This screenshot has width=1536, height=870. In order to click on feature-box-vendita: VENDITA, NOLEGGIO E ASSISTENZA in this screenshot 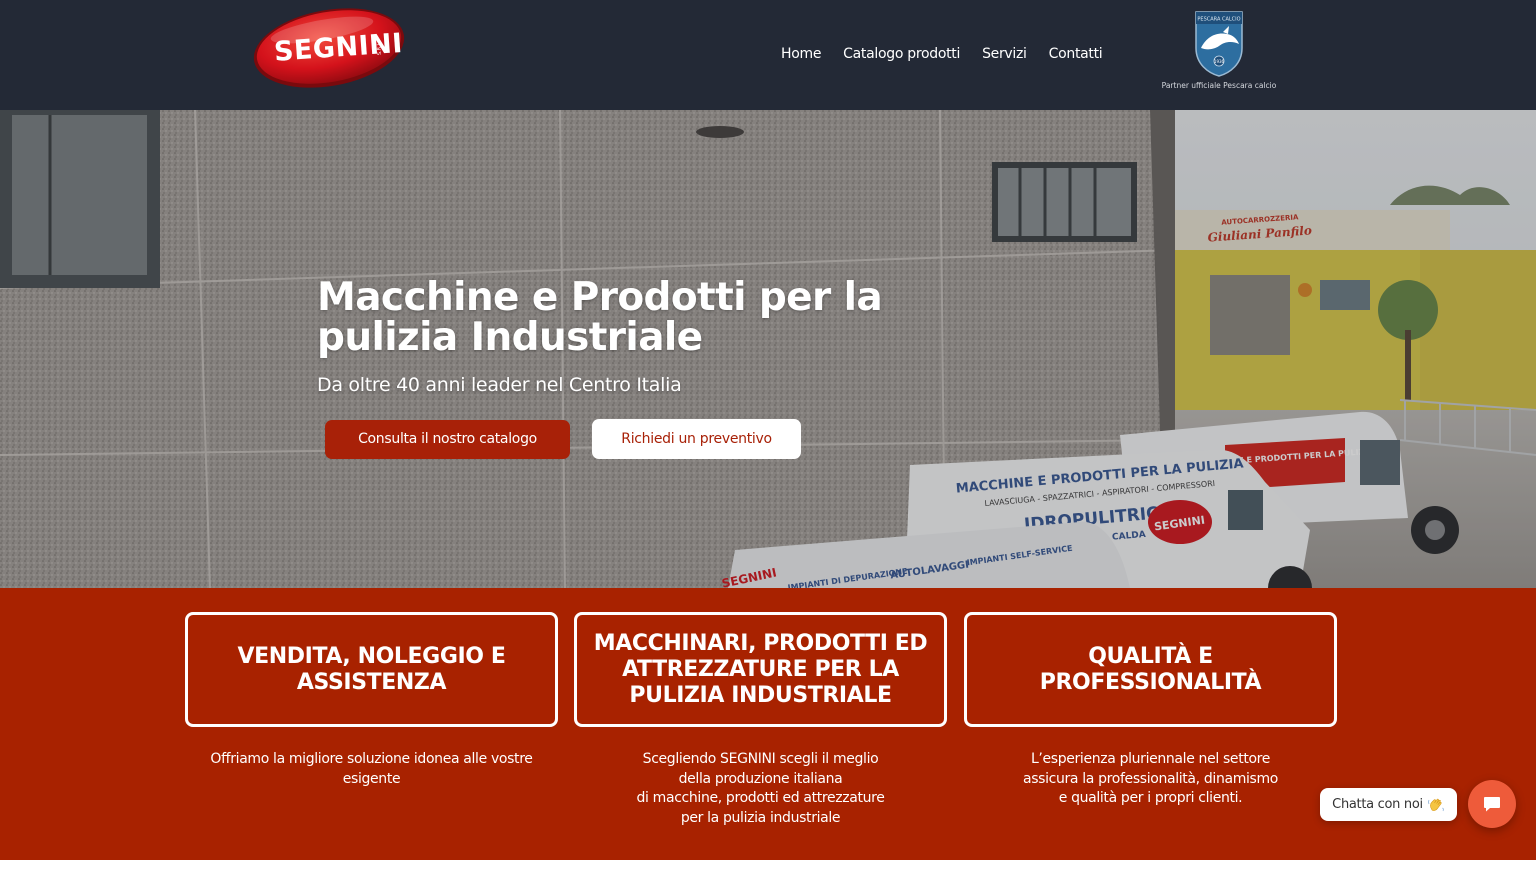, I will do `click(371, 669)`.